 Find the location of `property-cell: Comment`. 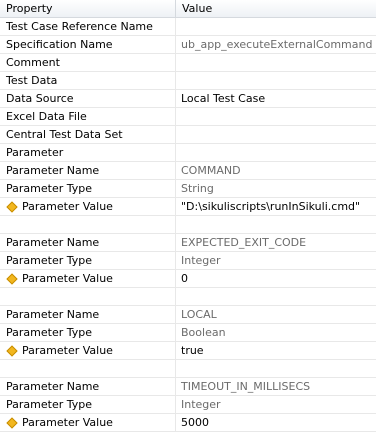

property-cell: Comment is located at coordinates (88, 62).